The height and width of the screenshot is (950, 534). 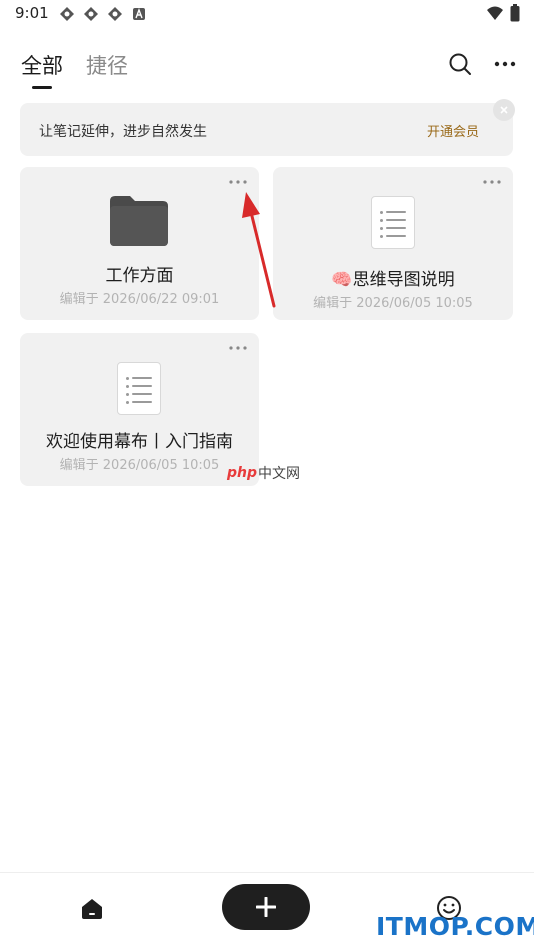 What do you see at coordinates (403, 280) in the screenshot?
I see `card-title: 思维导图说明` at bounding box center [403, 280].